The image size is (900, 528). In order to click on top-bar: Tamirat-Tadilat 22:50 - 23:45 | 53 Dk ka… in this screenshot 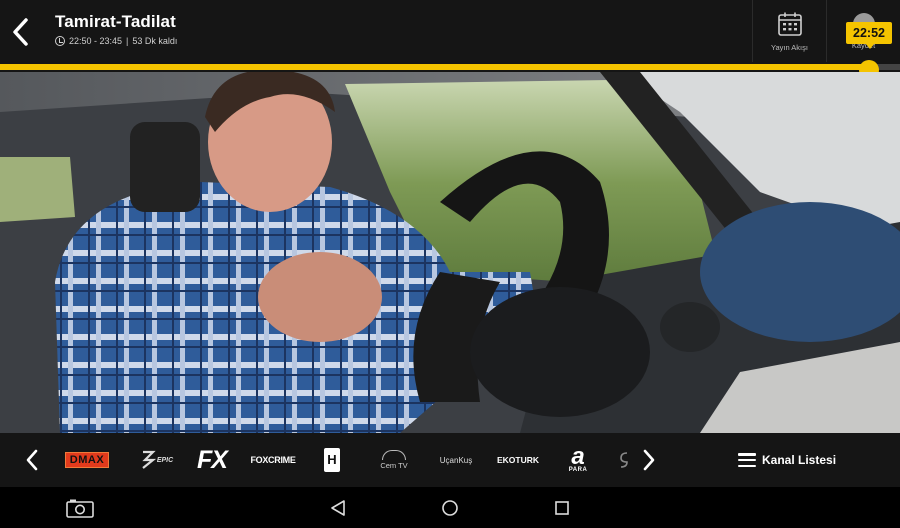, I will do `click(450, 31)`.